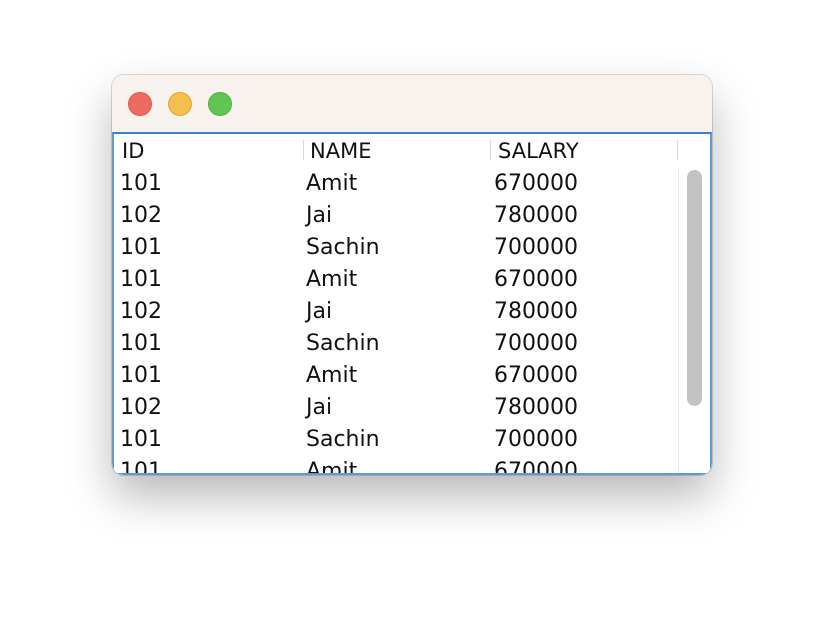 Image resolution: width=824 pixels, height=624 pixels. I want to click on table-header: ID NAME SALARY, so click(412, 151).